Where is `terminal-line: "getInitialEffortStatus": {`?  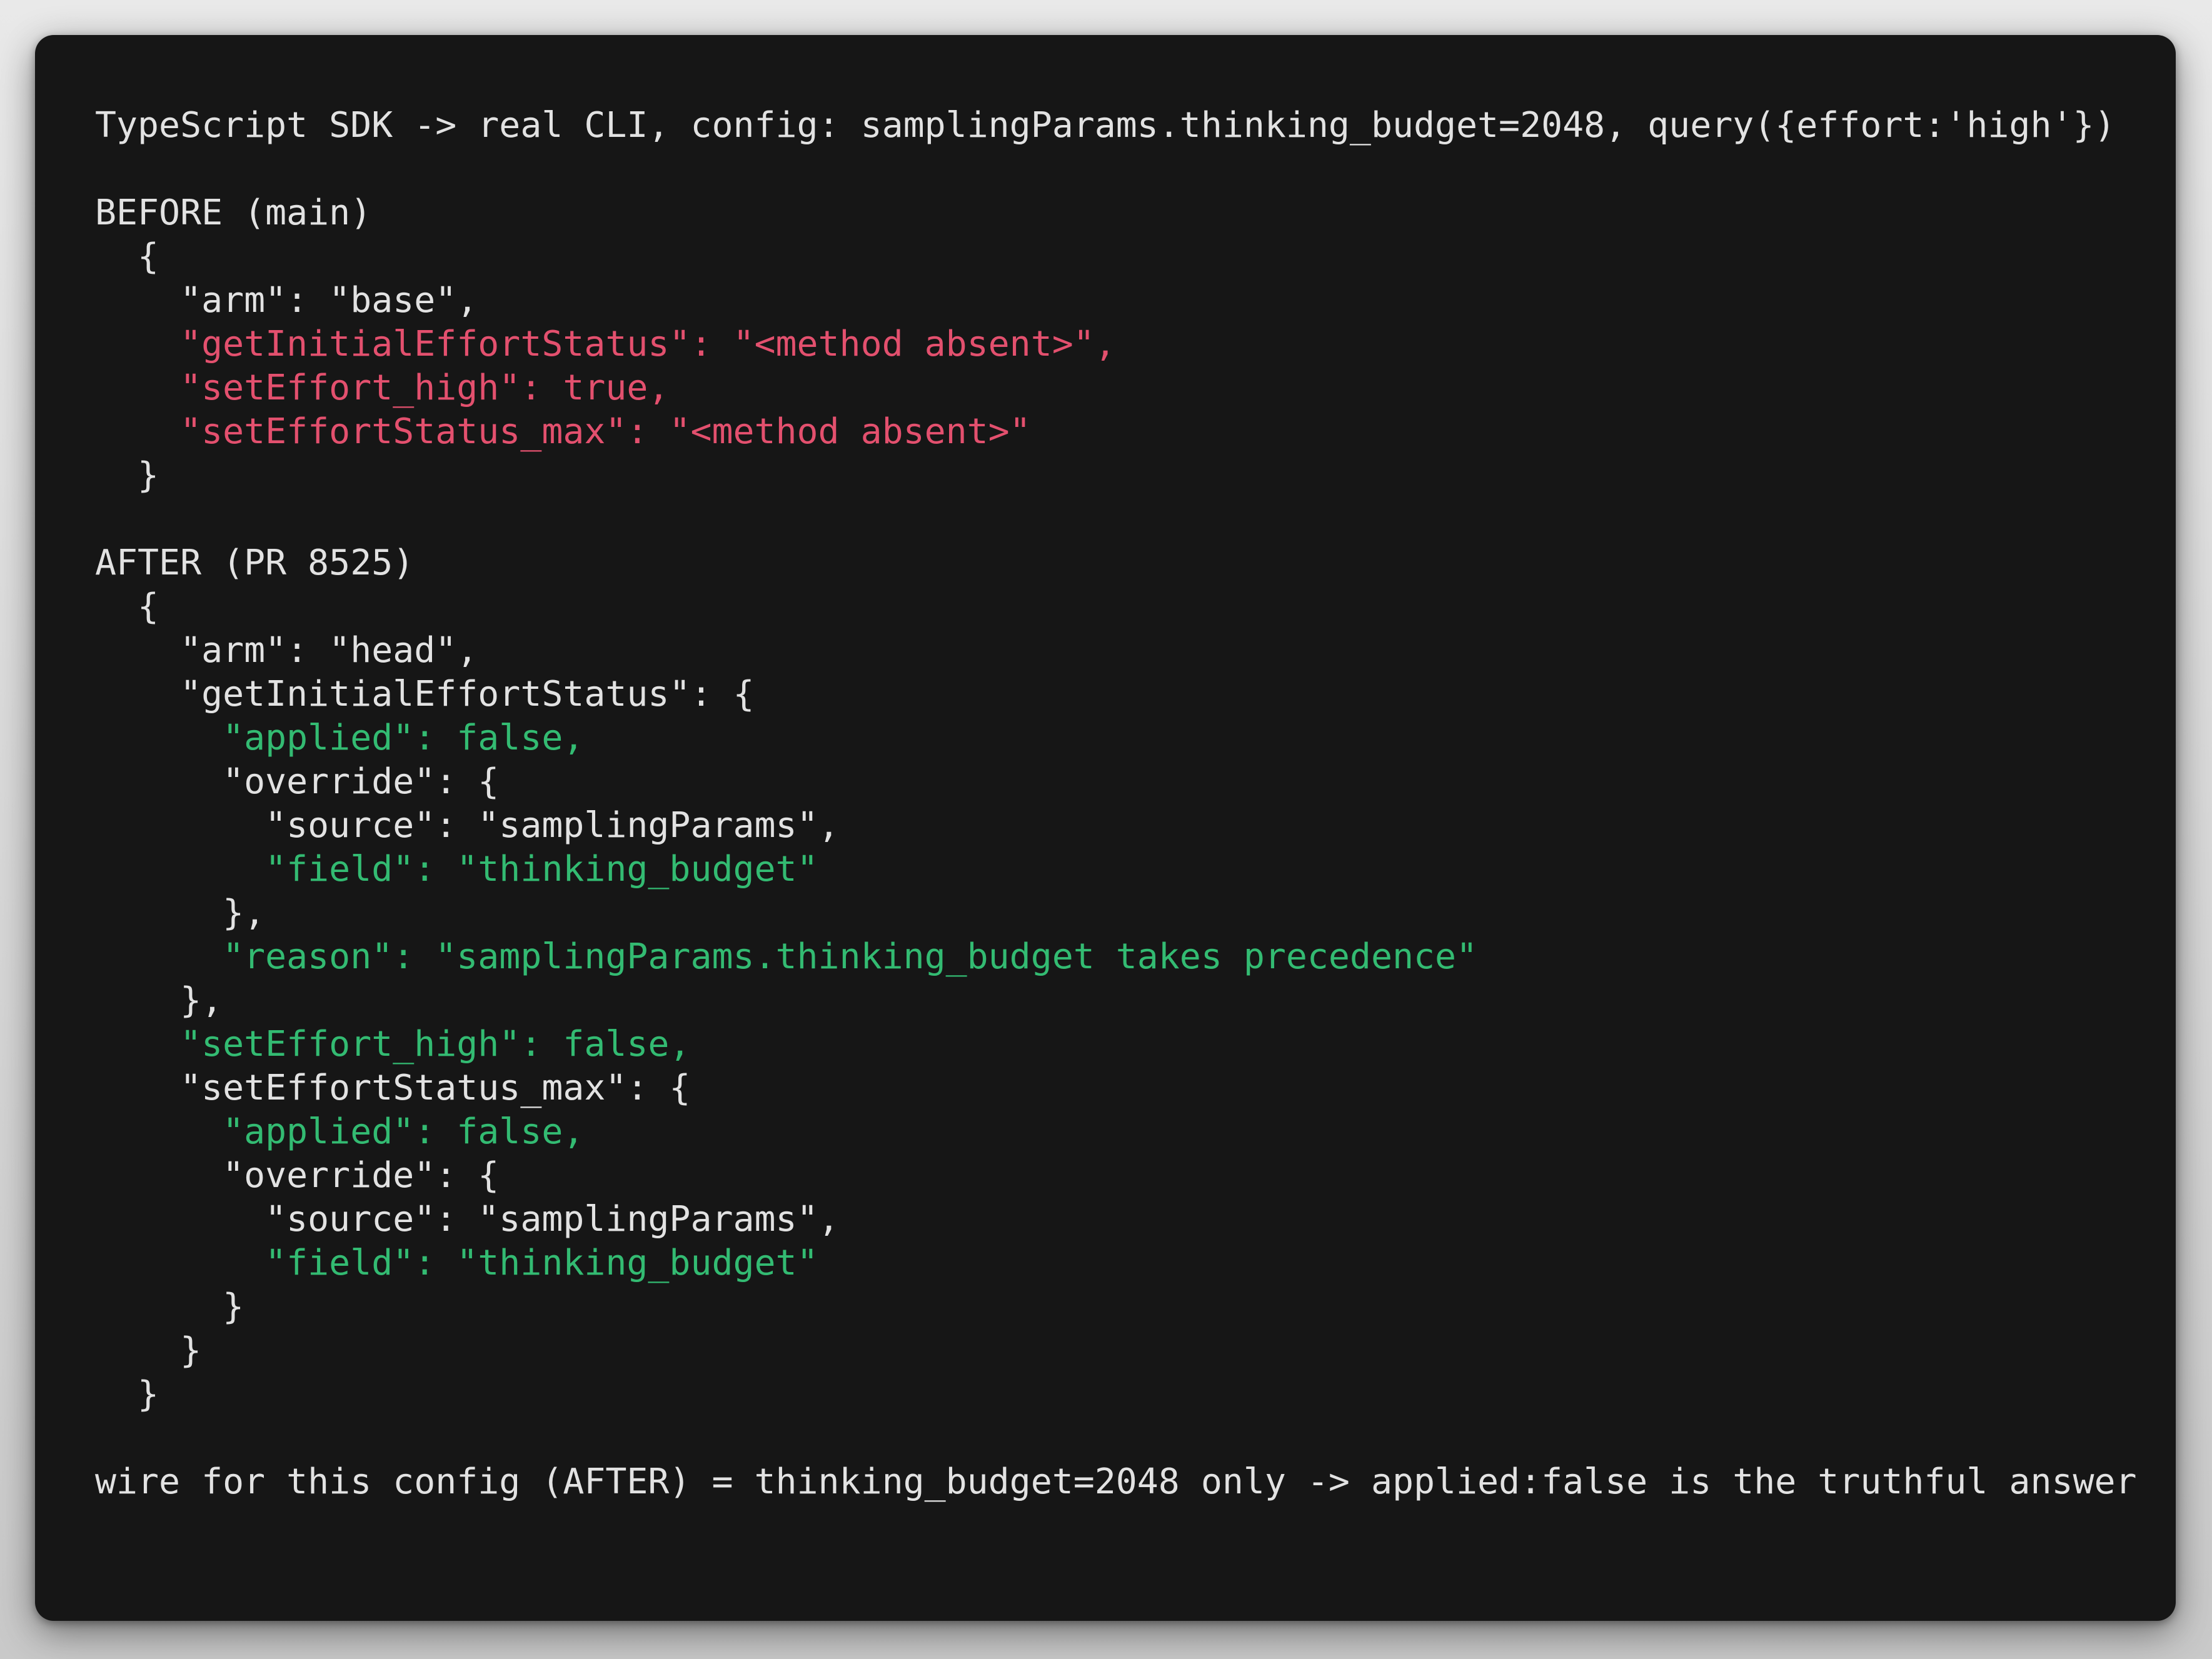
terminal-line: "getInitialEffortStatus": { is located at coordinates (425, 694).